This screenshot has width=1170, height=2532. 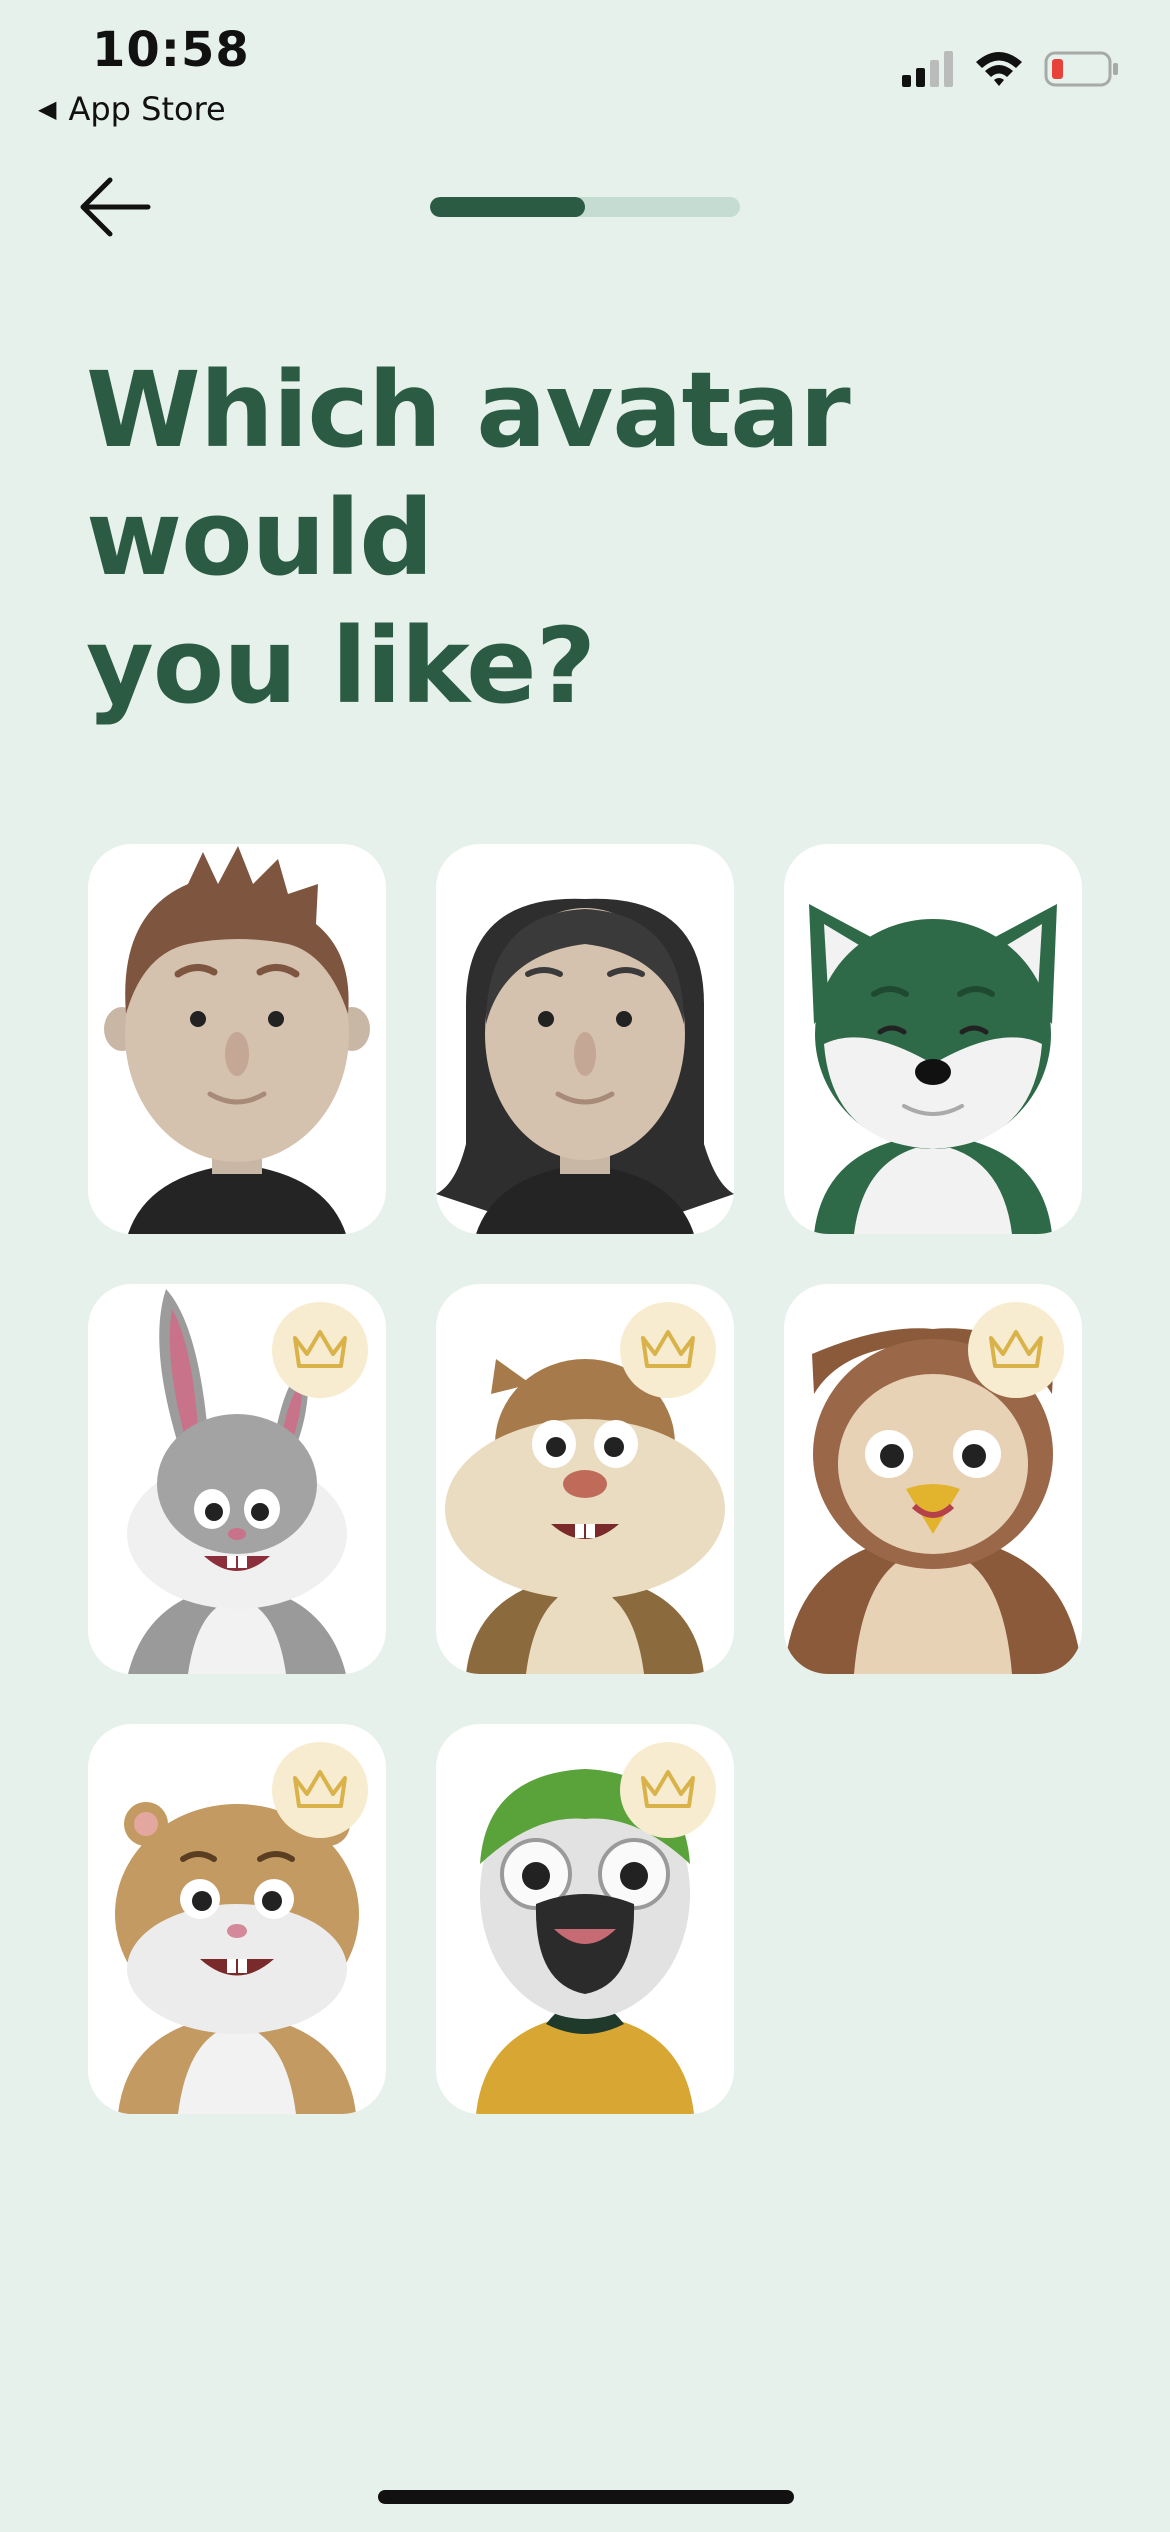 What do you see at coordinates (237, 1919) in the screenshot?
I see `avatar-card-hamster` at bounding box center [237, 1919].